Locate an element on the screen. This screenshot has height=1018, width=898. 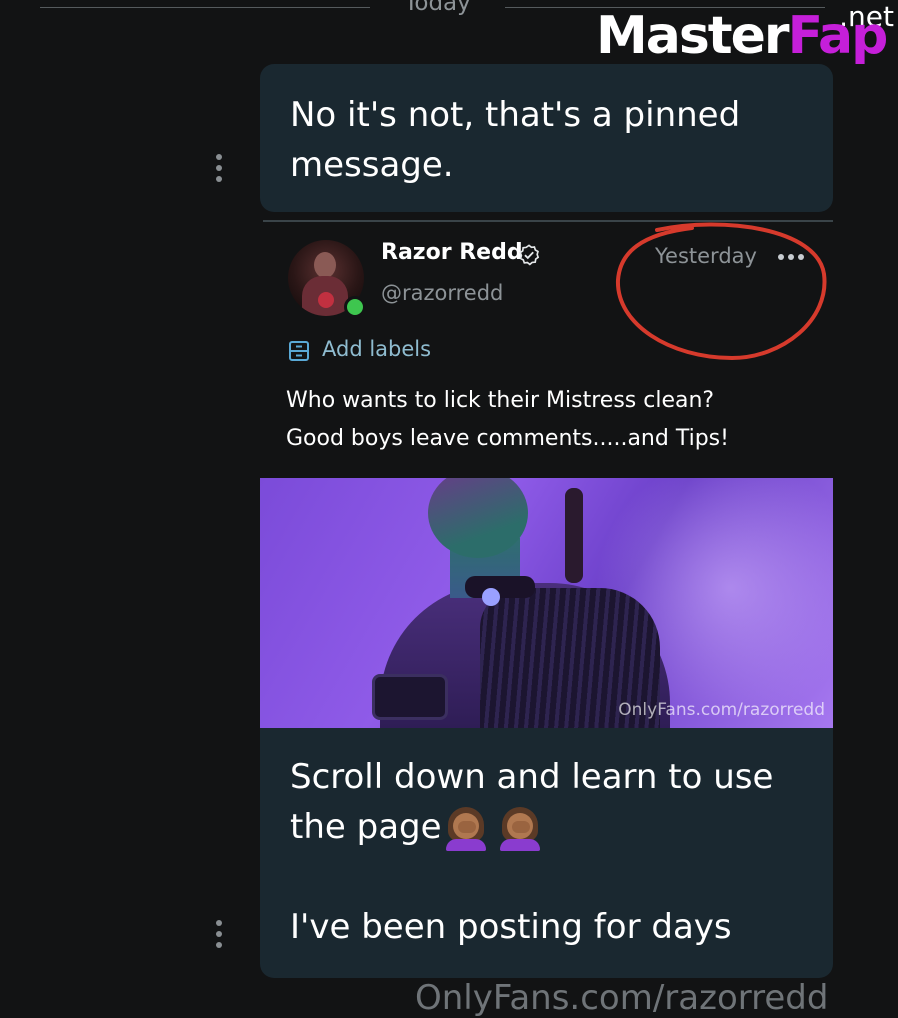
post-text-line-1: Who wants to lick their Mistress clean? is located at coordinates (500, 400).